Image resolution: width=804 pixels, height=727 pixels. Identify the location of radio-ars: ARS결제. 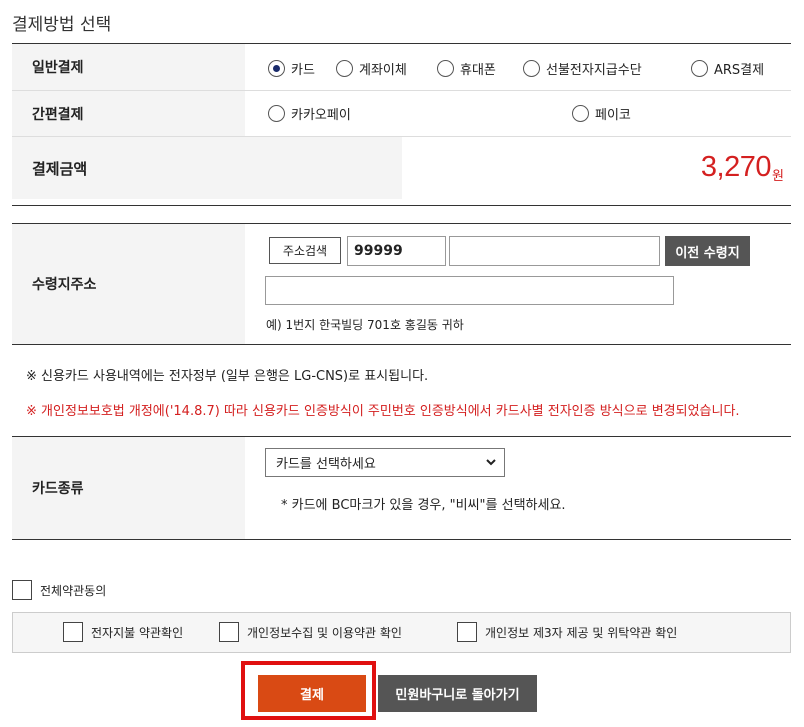
(727, 68).